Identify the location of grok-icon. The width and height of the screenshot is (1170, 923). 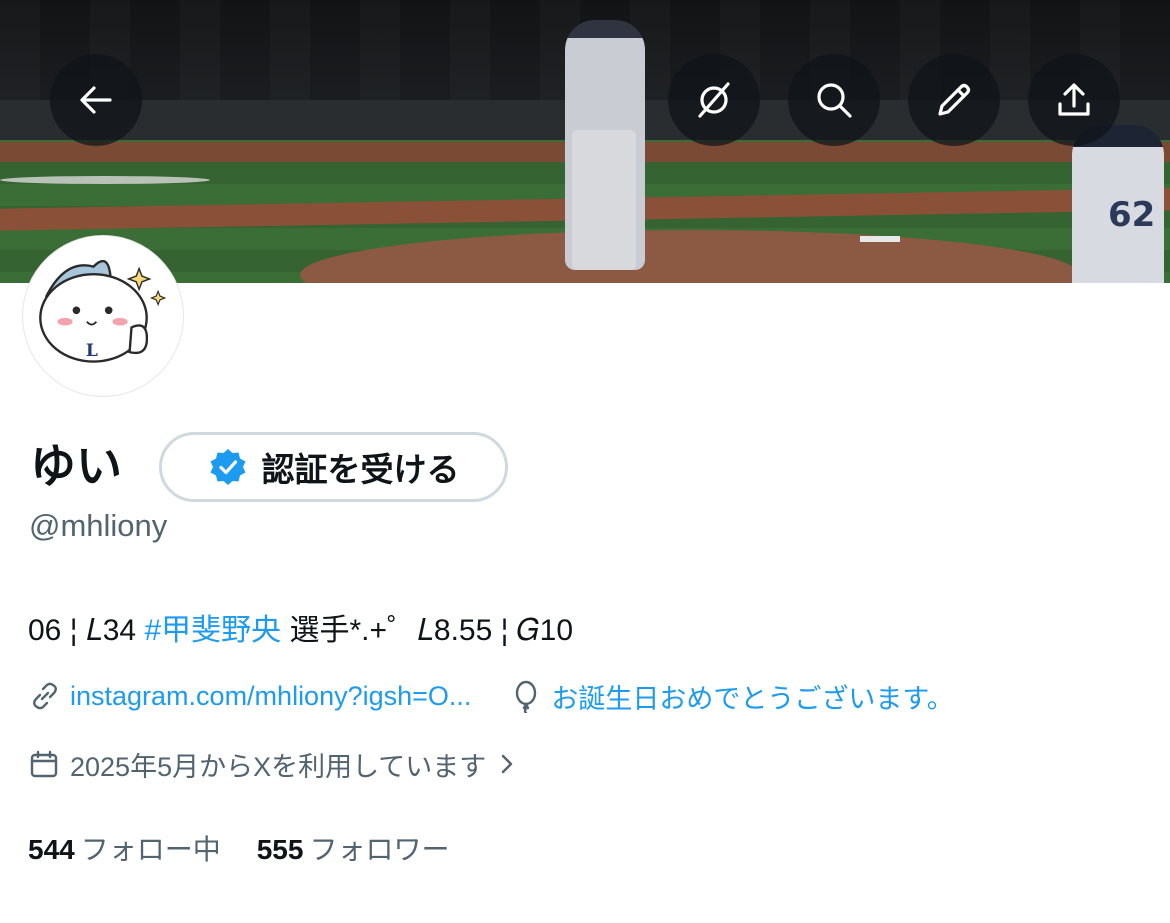
(714, 100).